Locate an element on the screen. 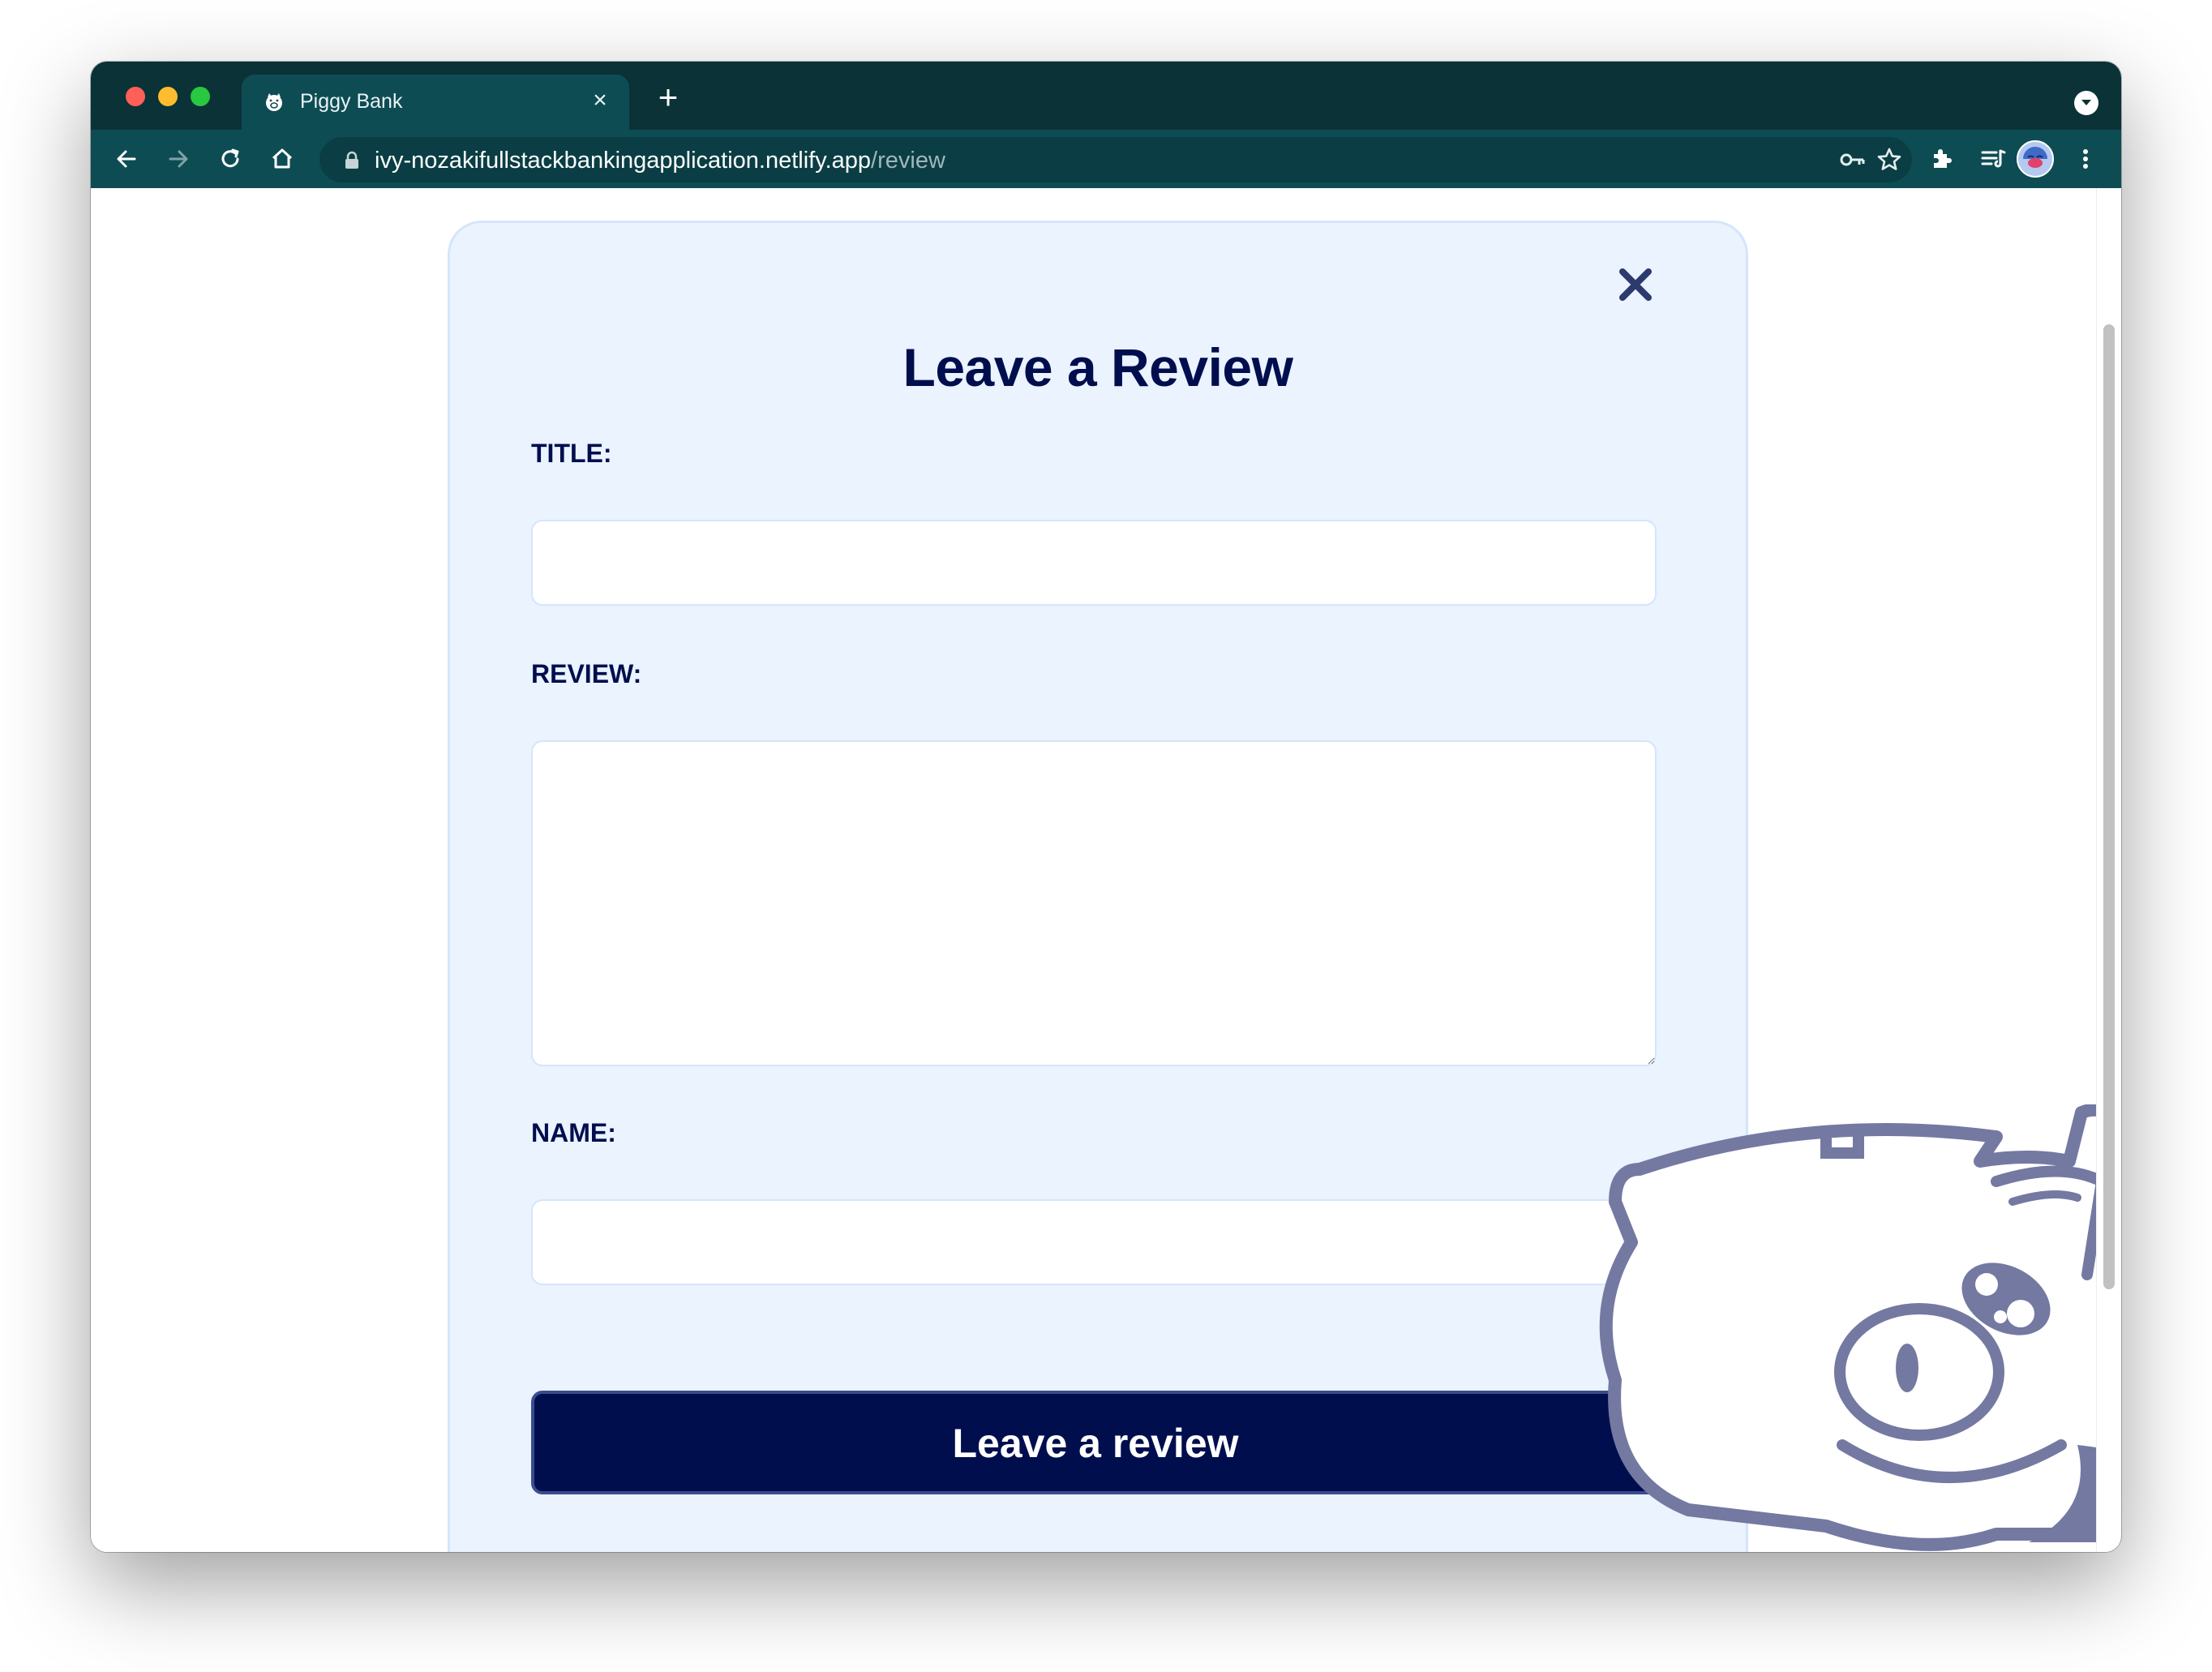  title-label: TITLE: is located at coordinates (571, 453).